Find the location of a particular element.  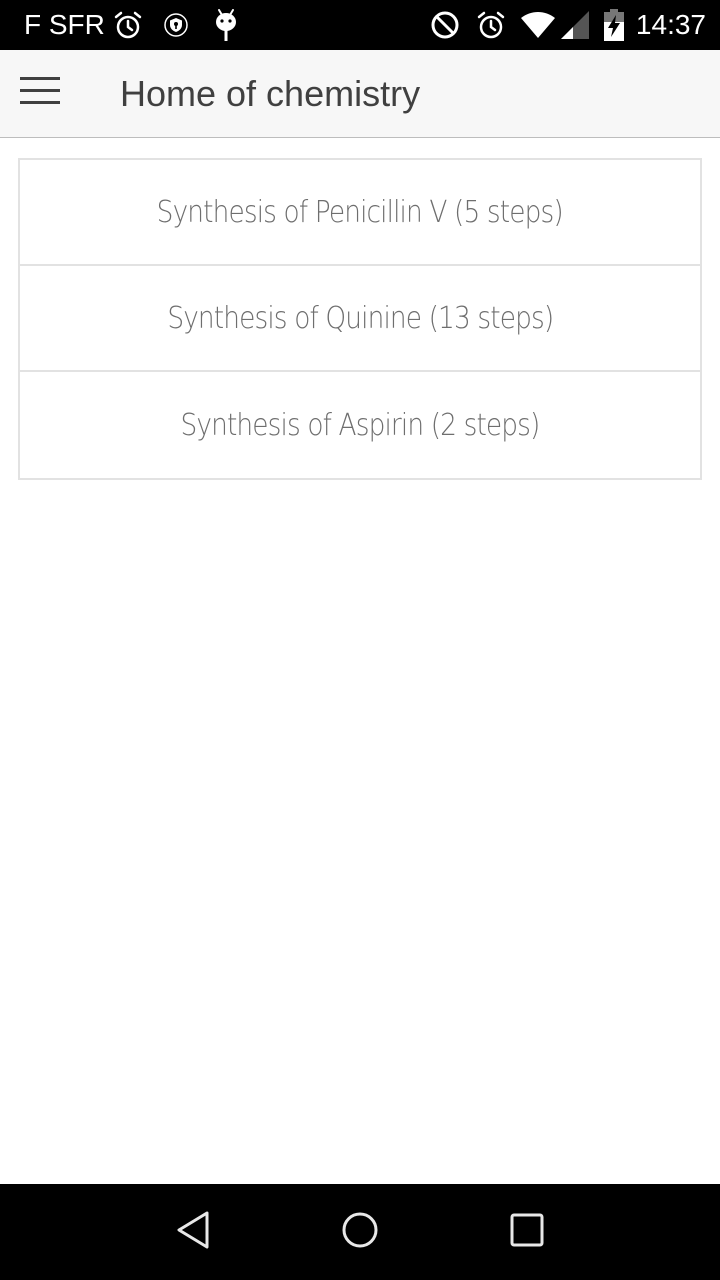

clock: 14:37 is located at coordinates (670, 24).